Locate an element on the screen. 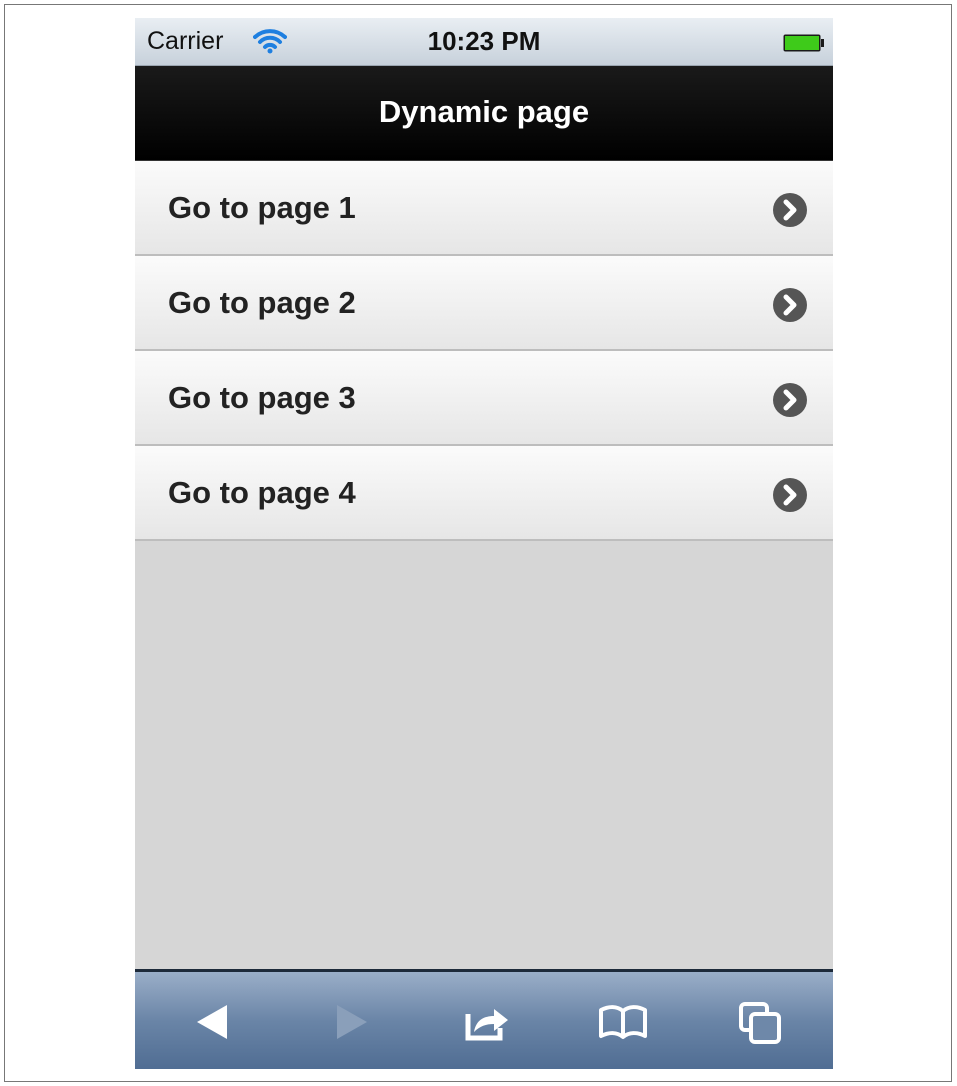  page-title: Dynamic page is located at coordinates (484, 111).